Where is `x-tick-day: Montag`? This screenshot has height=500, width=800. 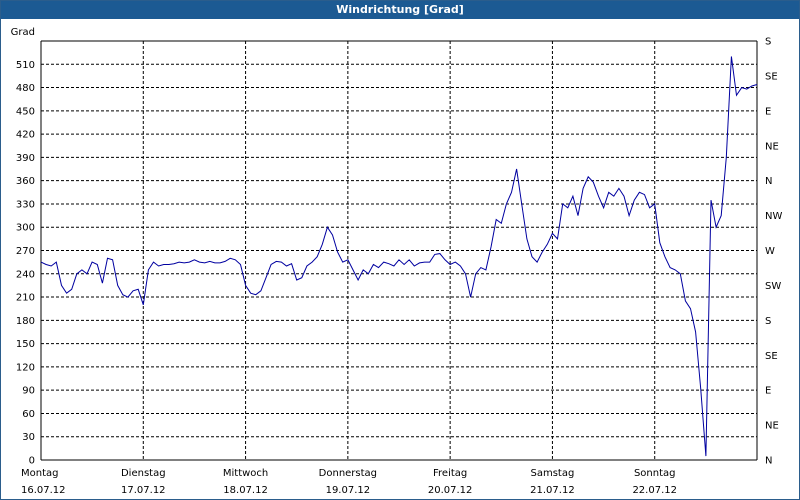
x-tick-day: Montag is located at coordinates (39, 473).